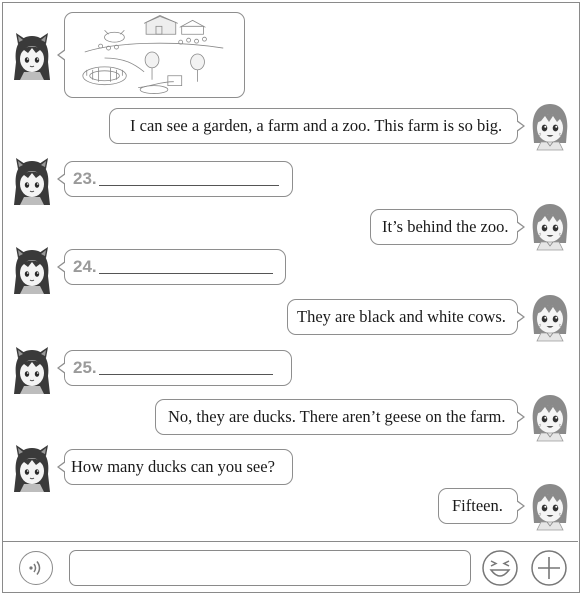 This screenshot has width=582, height=595. I want to click on farm-scene-image, so click(153, 54).